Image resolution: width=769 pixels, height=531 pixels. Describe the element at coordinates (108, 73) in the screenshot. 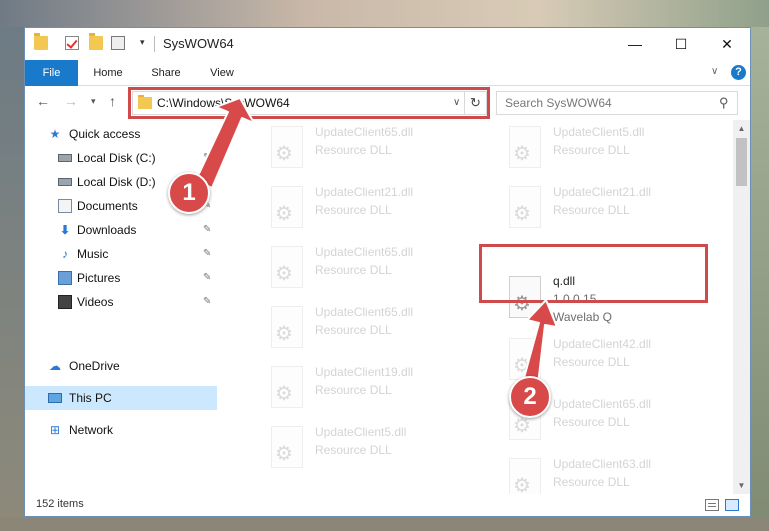

I see `tab-home: Home` at that location.